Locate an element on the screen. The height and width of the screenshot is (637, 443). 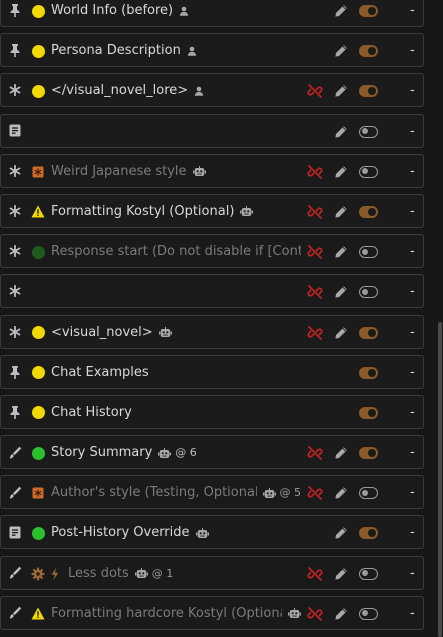
prompt-name: Story Summary is located at coordinates (101, 453).